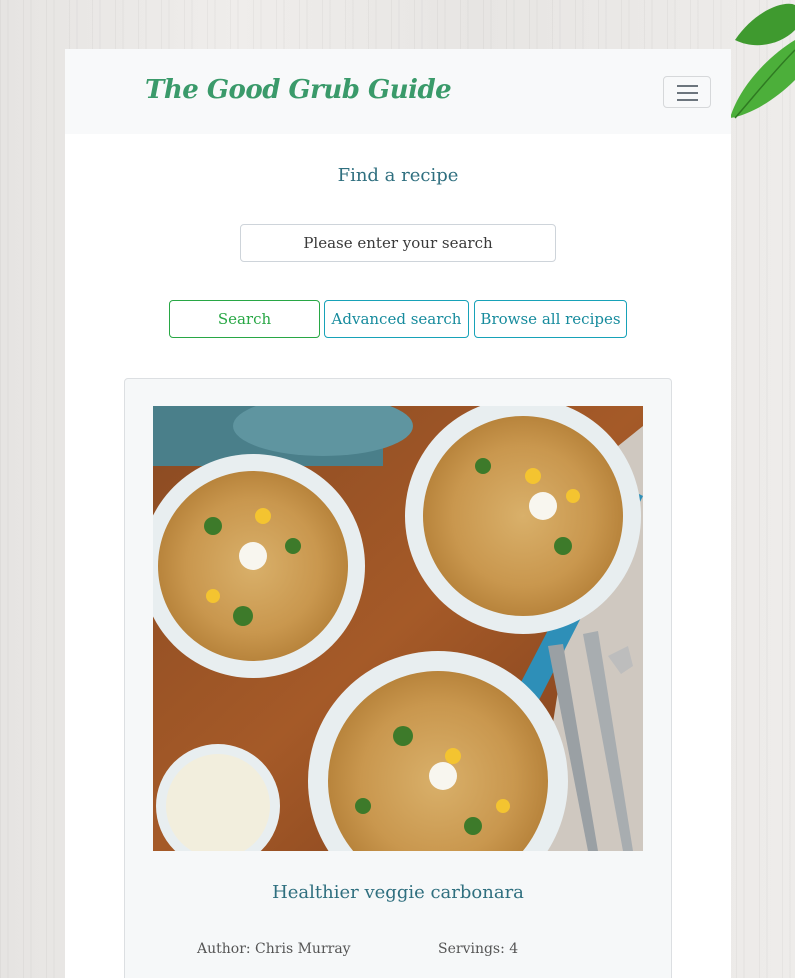 The height and width of the screenshot is (978, 795). I want to click on search-heading: Find a recipe, so click(398, 175).